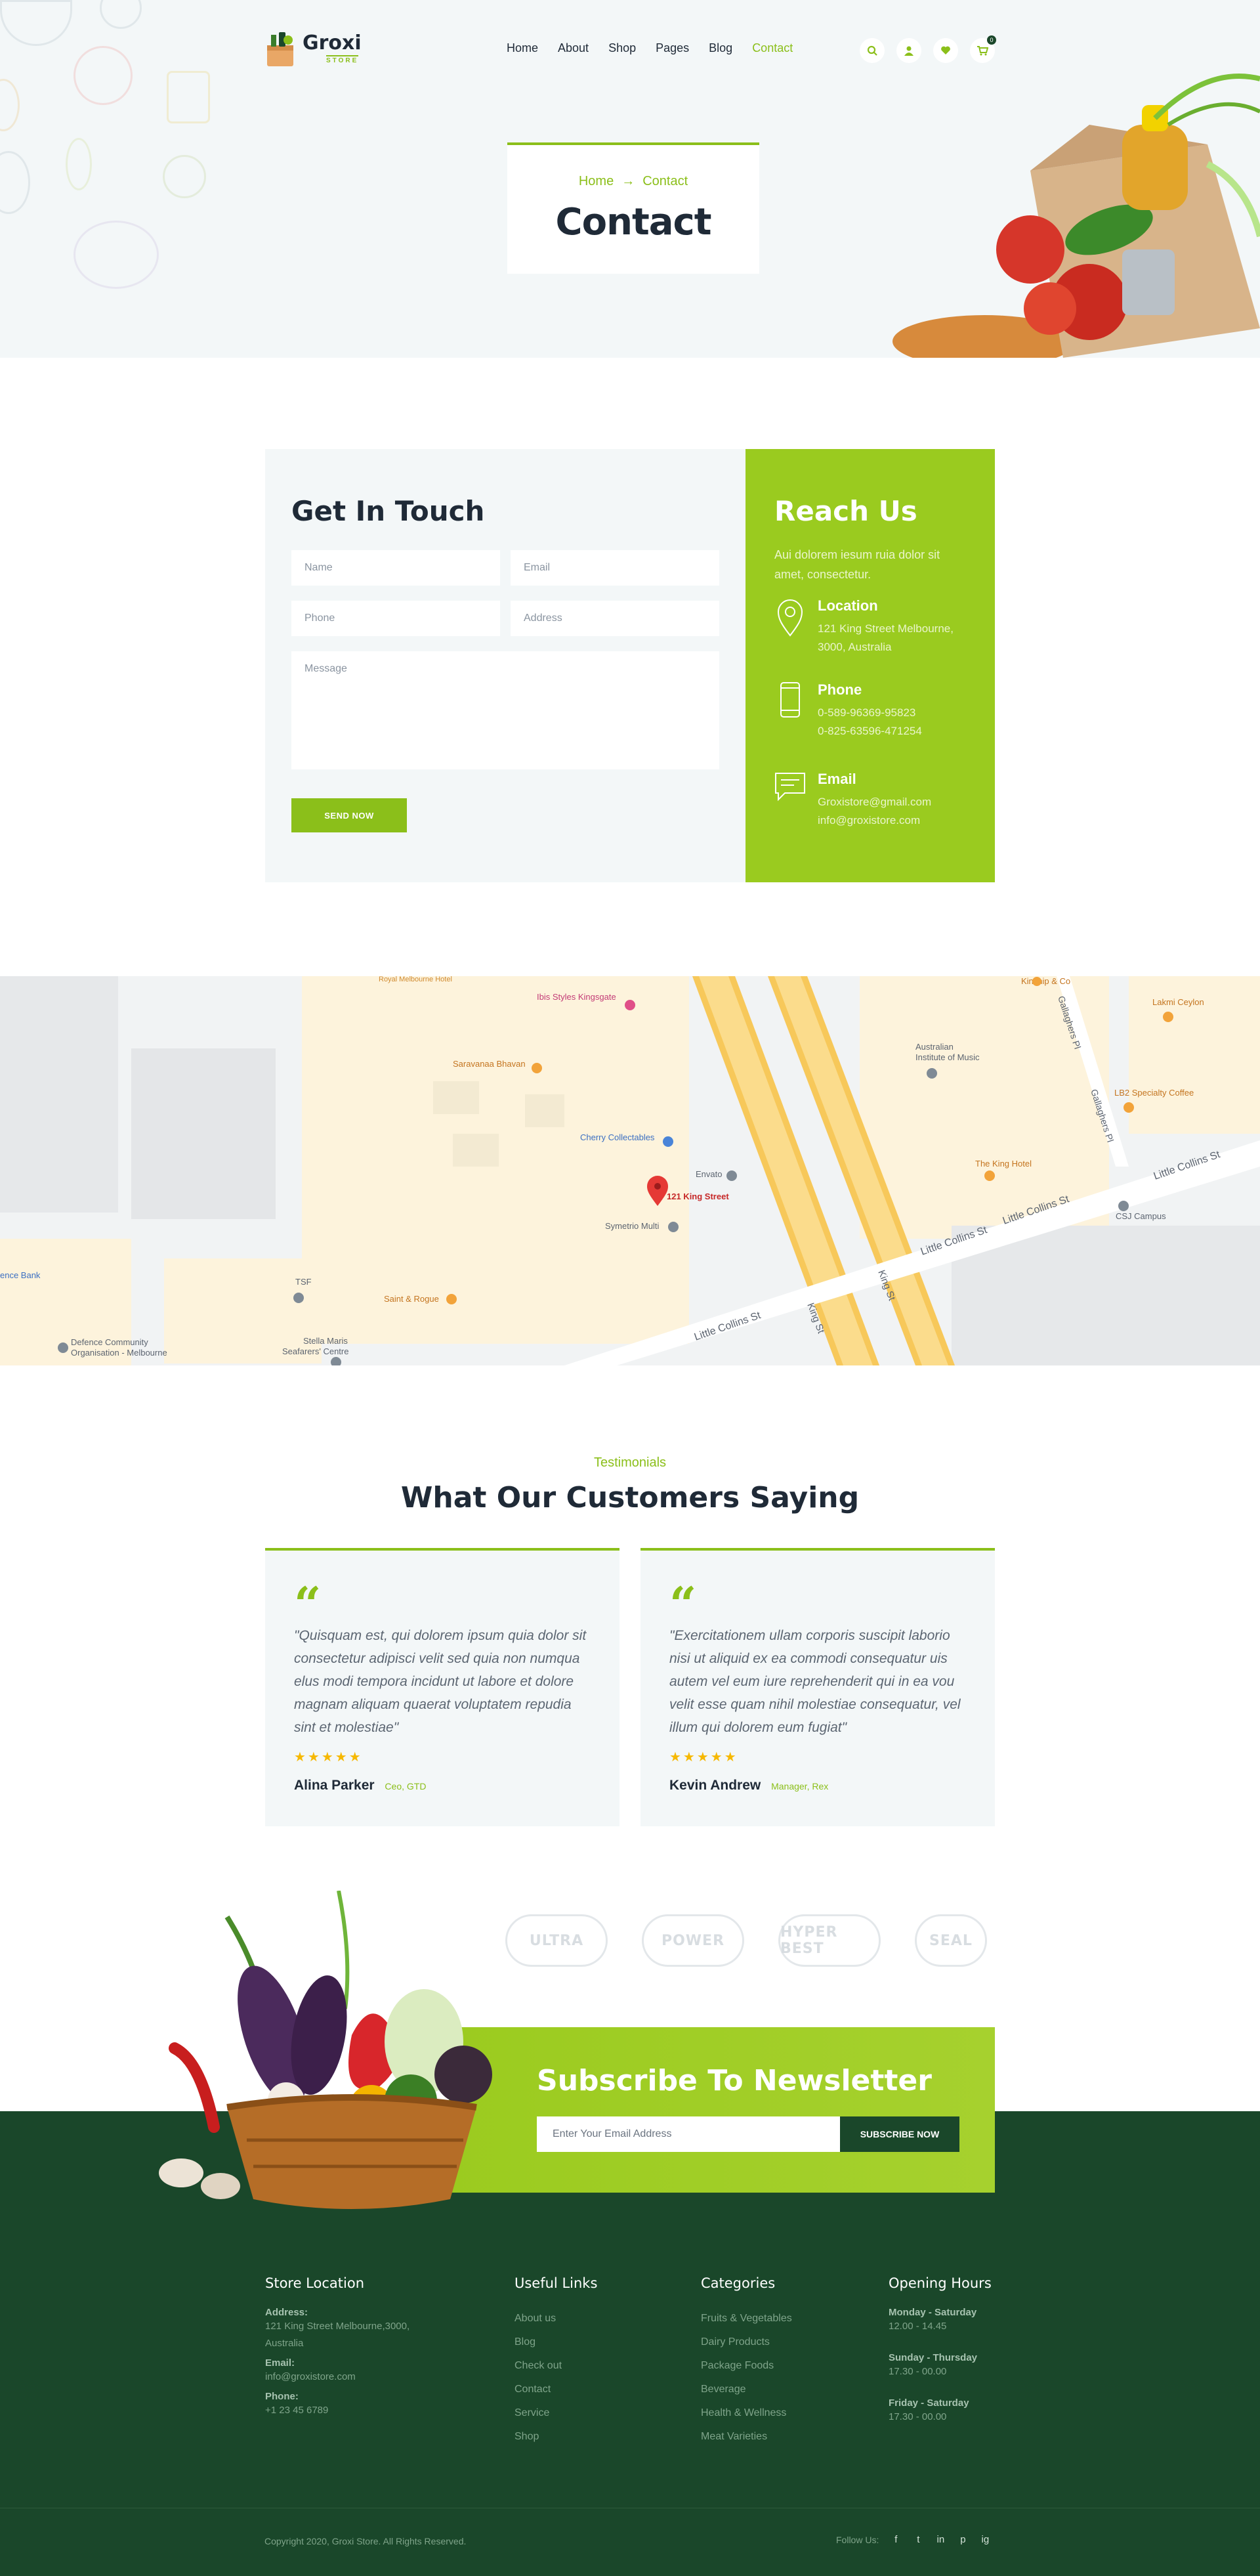 The width and height of the screenshot is (1260, 2576). What do you see at coordinates (896, 2539) in the screenshot?
I see `facebook-icon: f` at bounding box center [896, 2539].